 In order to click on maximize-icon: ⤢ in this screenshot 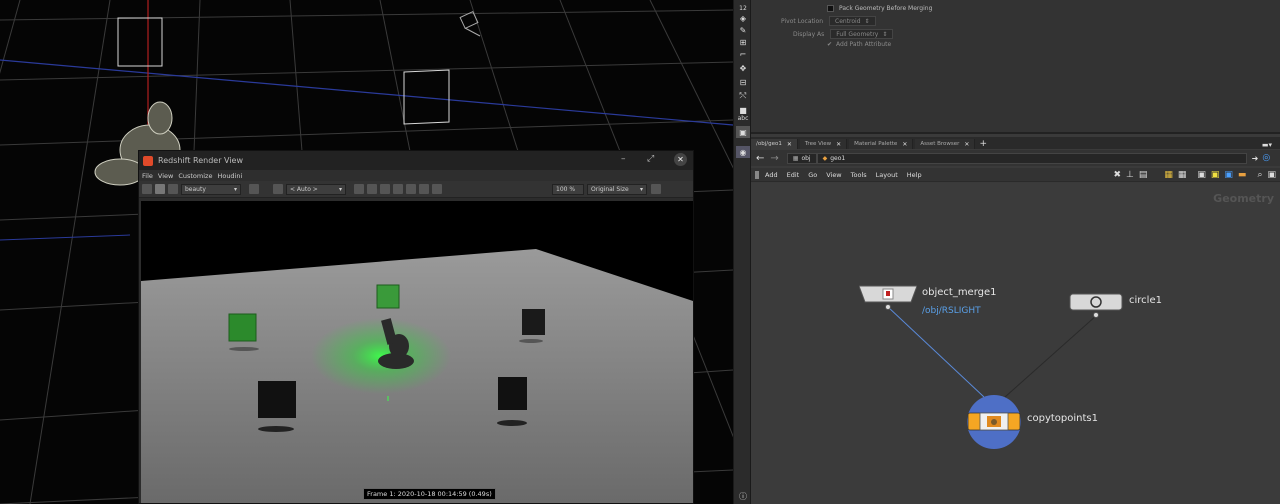, I will do `click(650, 159)`.